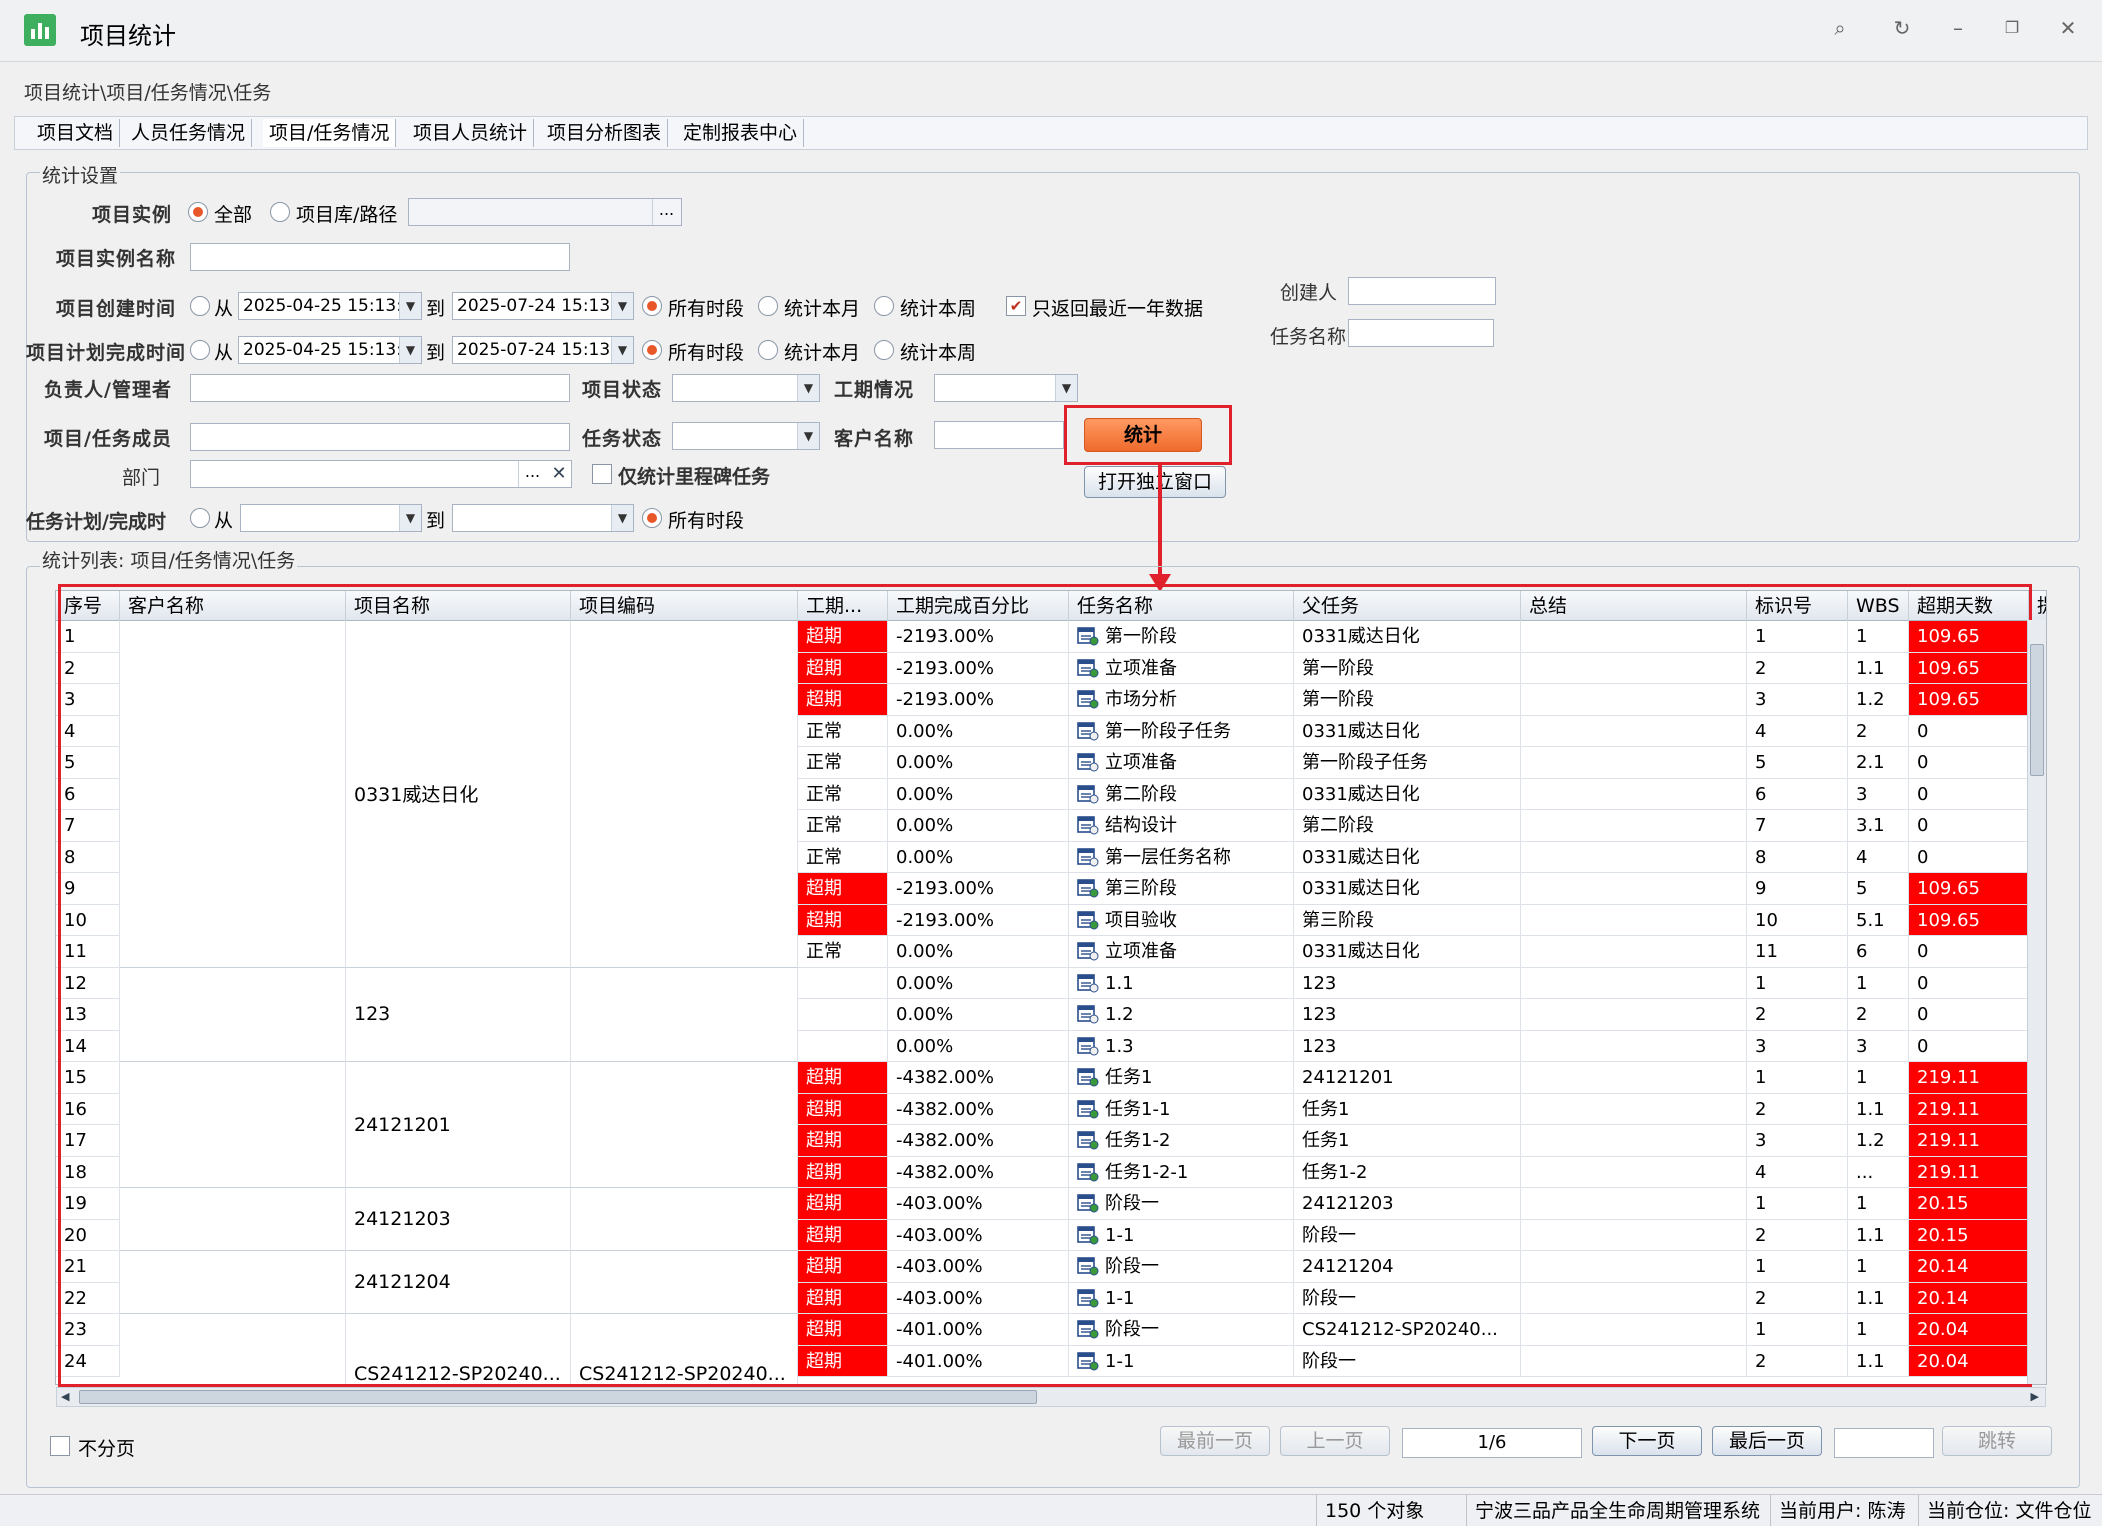 This screenshot has width=2102, height=1526. What do you see at coordinates (224, 521) in the screenshot?
I see `task-plan-from-label: 从` at bounding box center [224, 521].